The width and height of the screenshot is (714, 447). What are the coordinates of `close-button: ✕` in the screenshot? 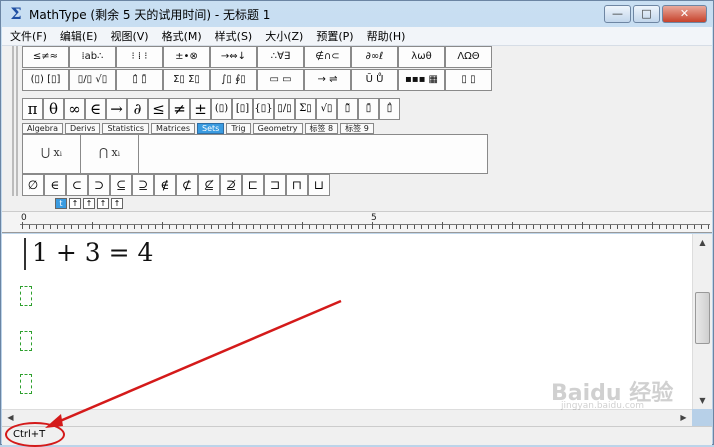 It's located at (684, 14).